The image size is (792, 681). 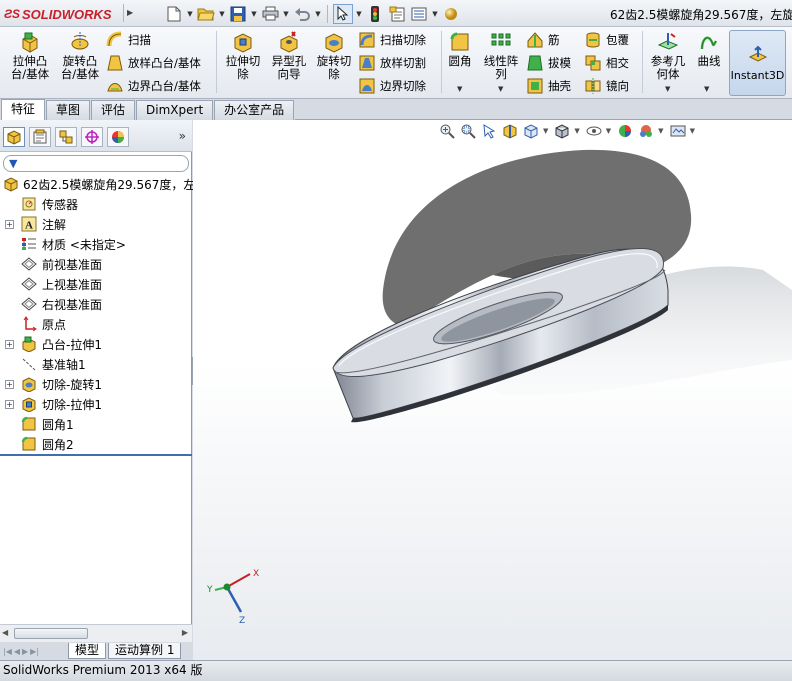 What do you see at coordinates (97, 184) in the screenshot?
I see `tree-root-part: 62齿2.5模螺旋角29.567度，左` at bounding box center [97, 184].